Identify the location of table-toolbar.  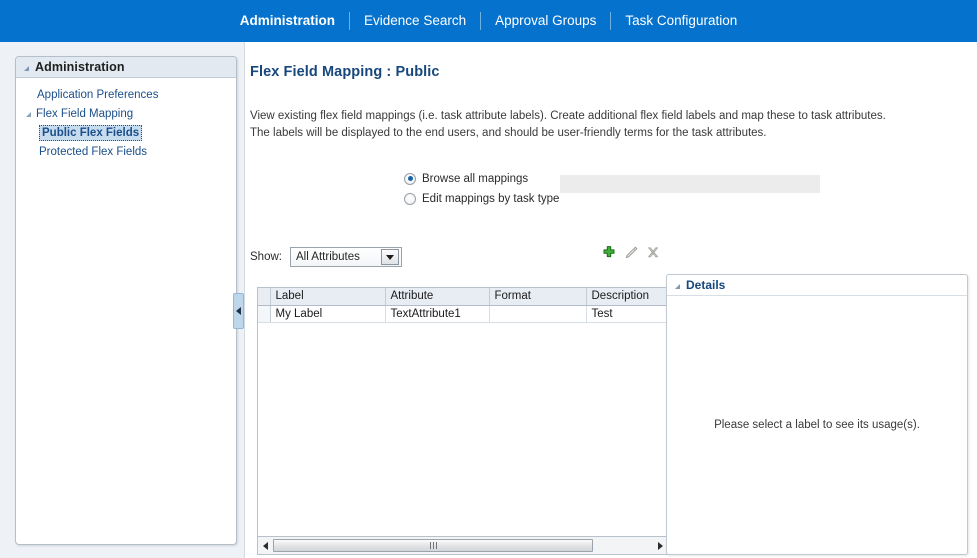
(631, 253).